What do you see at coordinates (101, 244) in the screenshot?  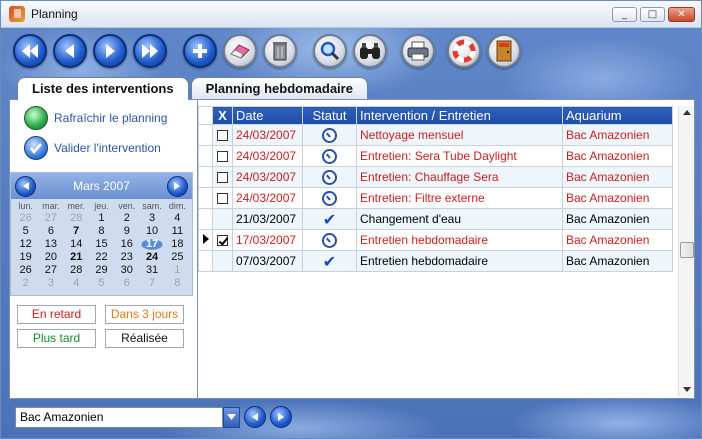 I see `calendar-day: 15` at bounding box center [101, 244].